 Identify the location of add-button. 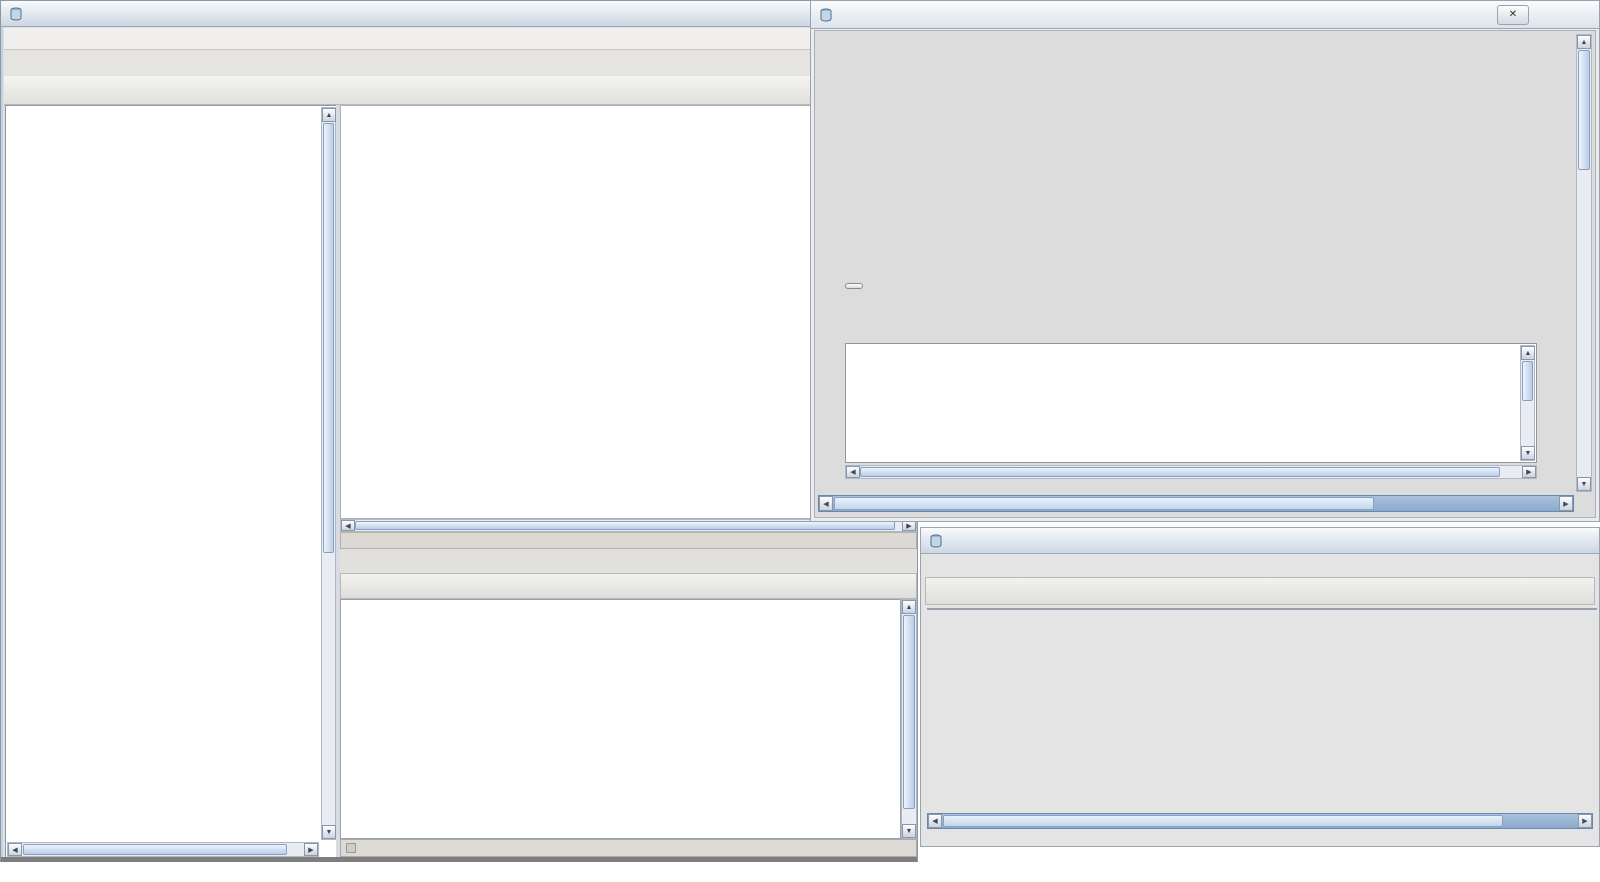
(854, 286).